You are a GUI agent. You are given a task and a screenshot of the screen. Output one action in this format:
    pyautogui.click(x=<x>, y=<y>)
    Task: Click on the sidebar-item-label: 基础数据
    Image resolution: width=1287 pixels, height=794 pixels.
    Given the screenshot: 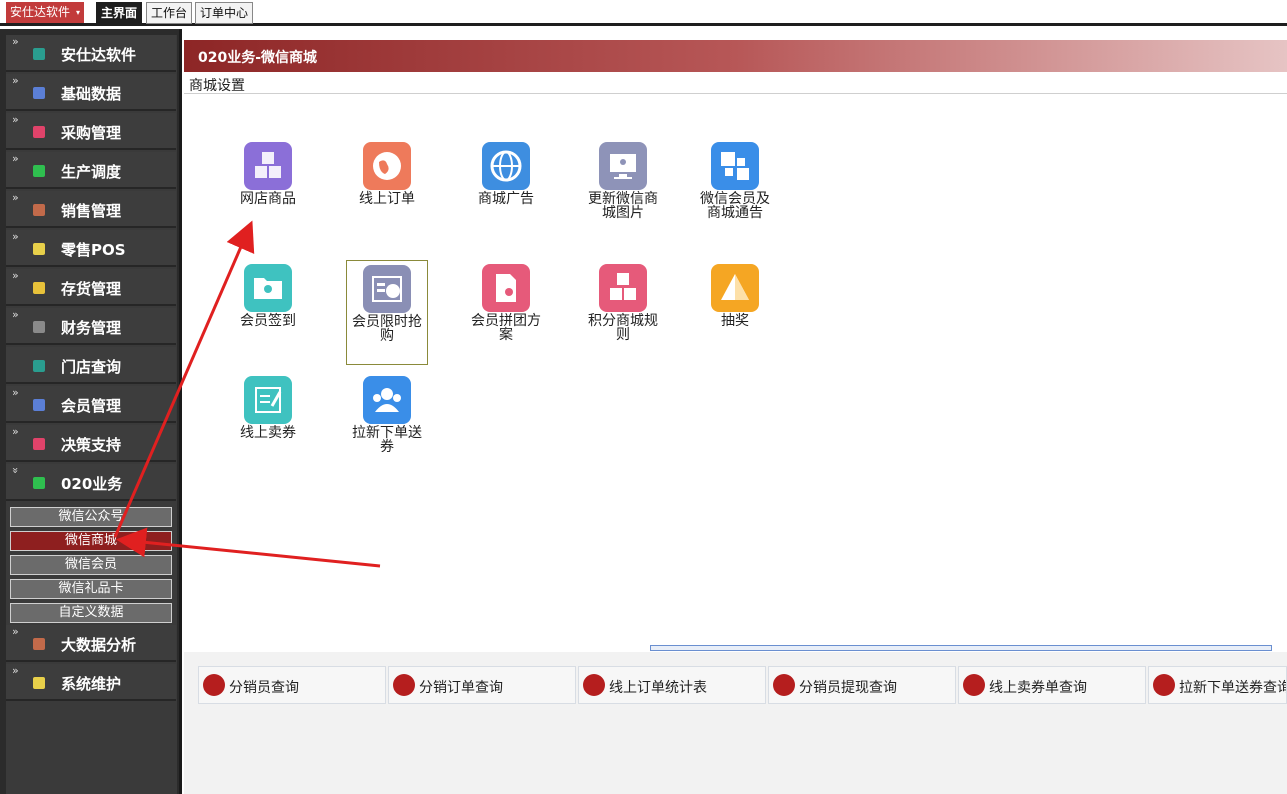 What is the action you would take?
    pyautogui.click(x=91, y=94)
    